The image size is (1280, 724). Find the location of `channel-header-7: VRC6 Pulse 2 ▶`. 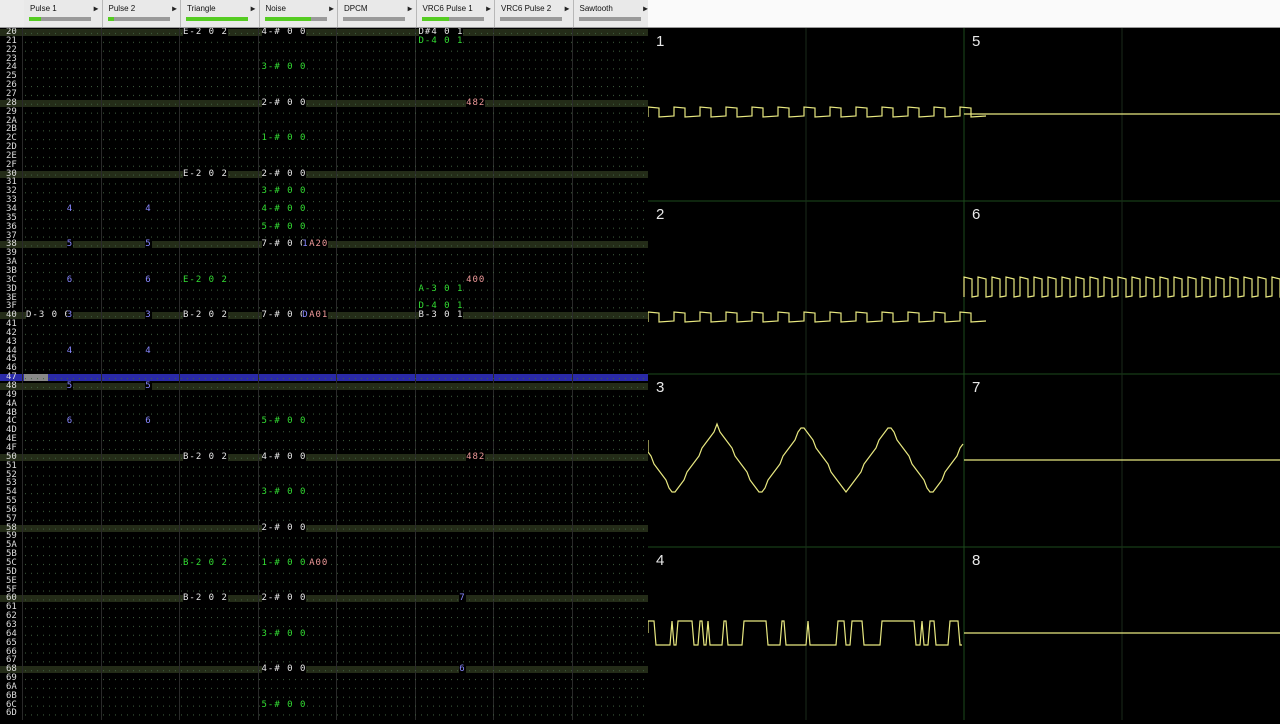

channel-header-7: VRC6 Pulse 2 ▶ is located at coordinates (534, 13).